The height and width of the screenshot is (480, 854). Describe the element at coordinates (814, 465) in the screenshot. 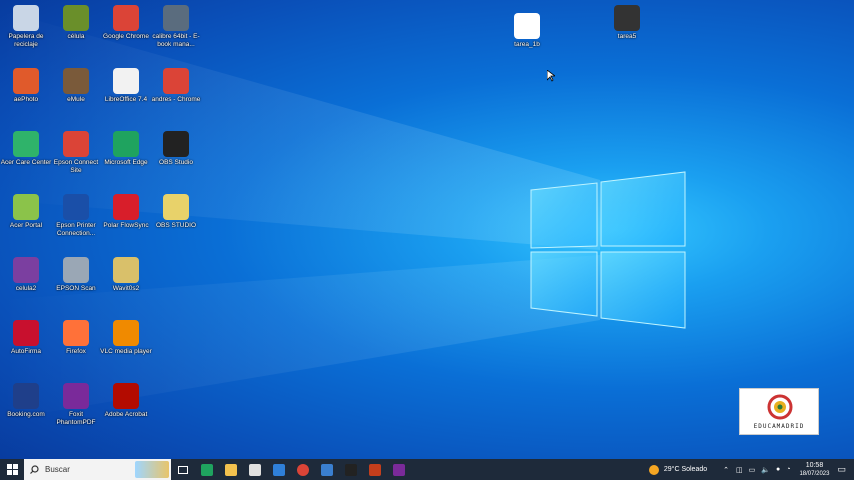

I see `clock-time: 10:58` at that location.